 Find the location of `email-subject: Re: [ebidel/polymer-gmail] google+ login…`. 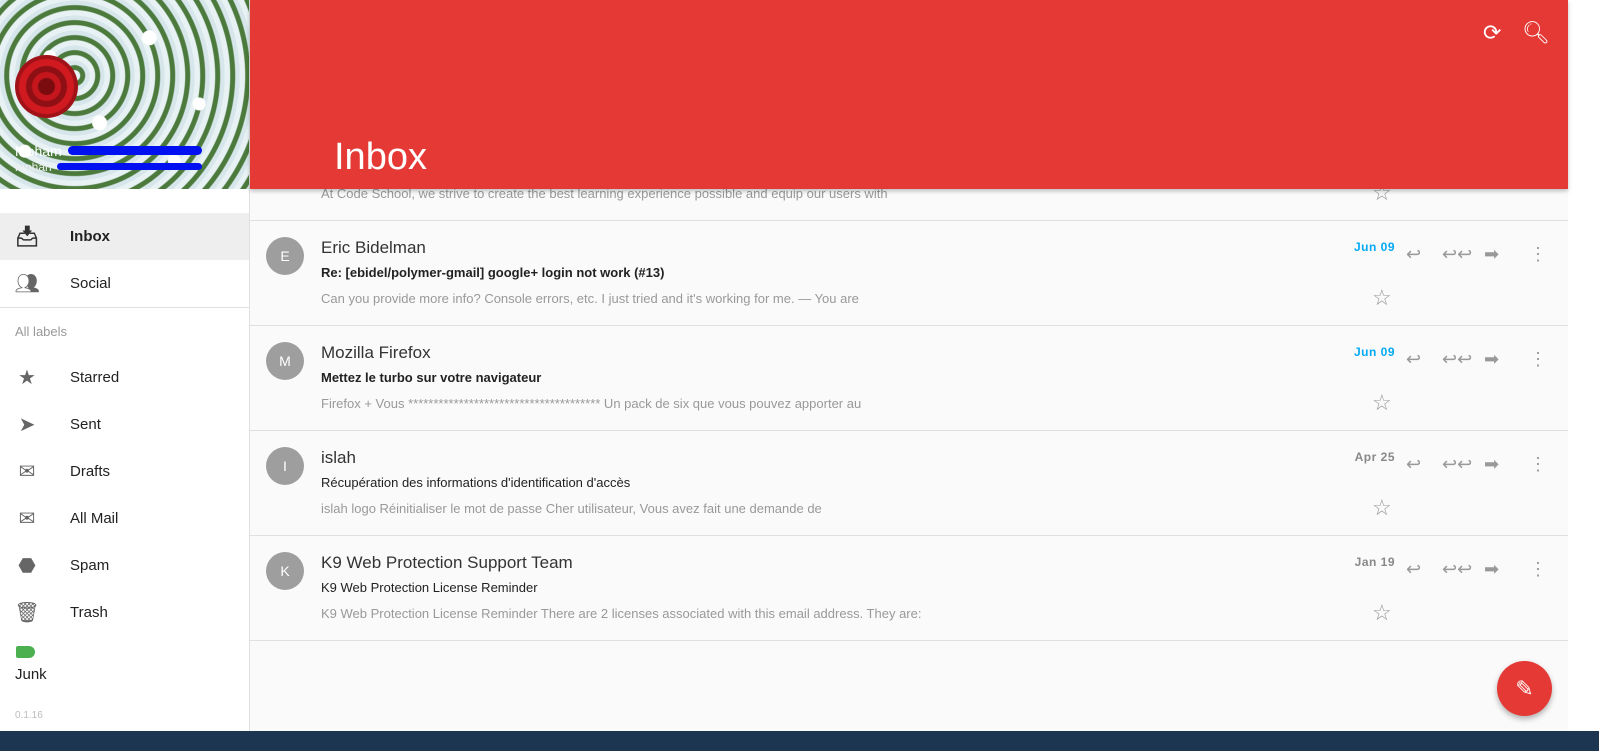

email-subject: Re: [ebidel/polymer-gmail] google+ login… is located at coordinates (493, 272).